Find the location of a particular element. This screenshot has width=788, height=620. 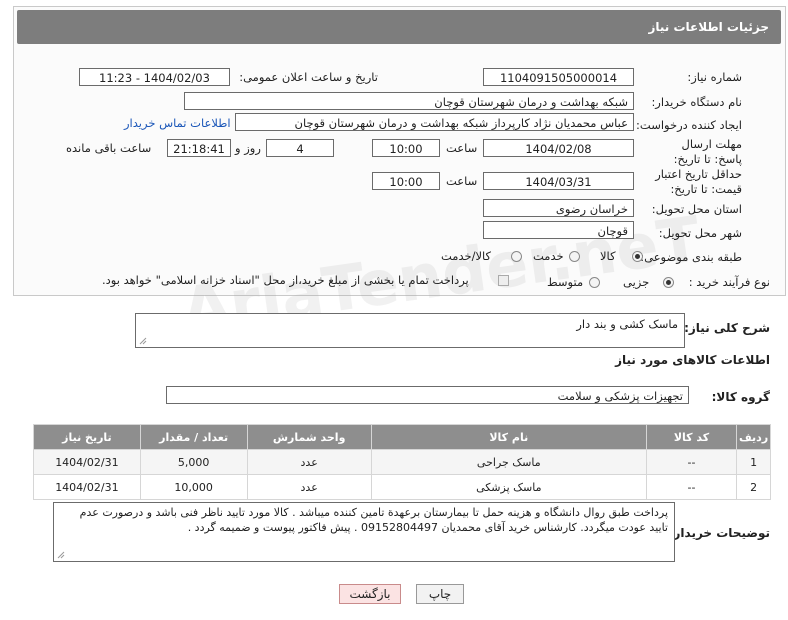

table-row: 2 -- ماسک پزشکی عدد 10,000 1404/02/31 is located at coordinates (402, 487).